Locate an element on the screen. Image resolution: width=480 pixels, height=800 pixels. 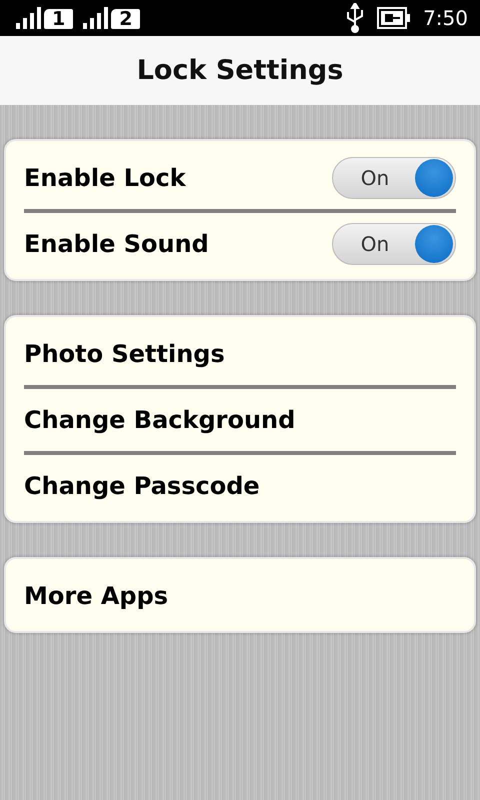
screen-title: Lock Settings is located at coordinates (240, 70).